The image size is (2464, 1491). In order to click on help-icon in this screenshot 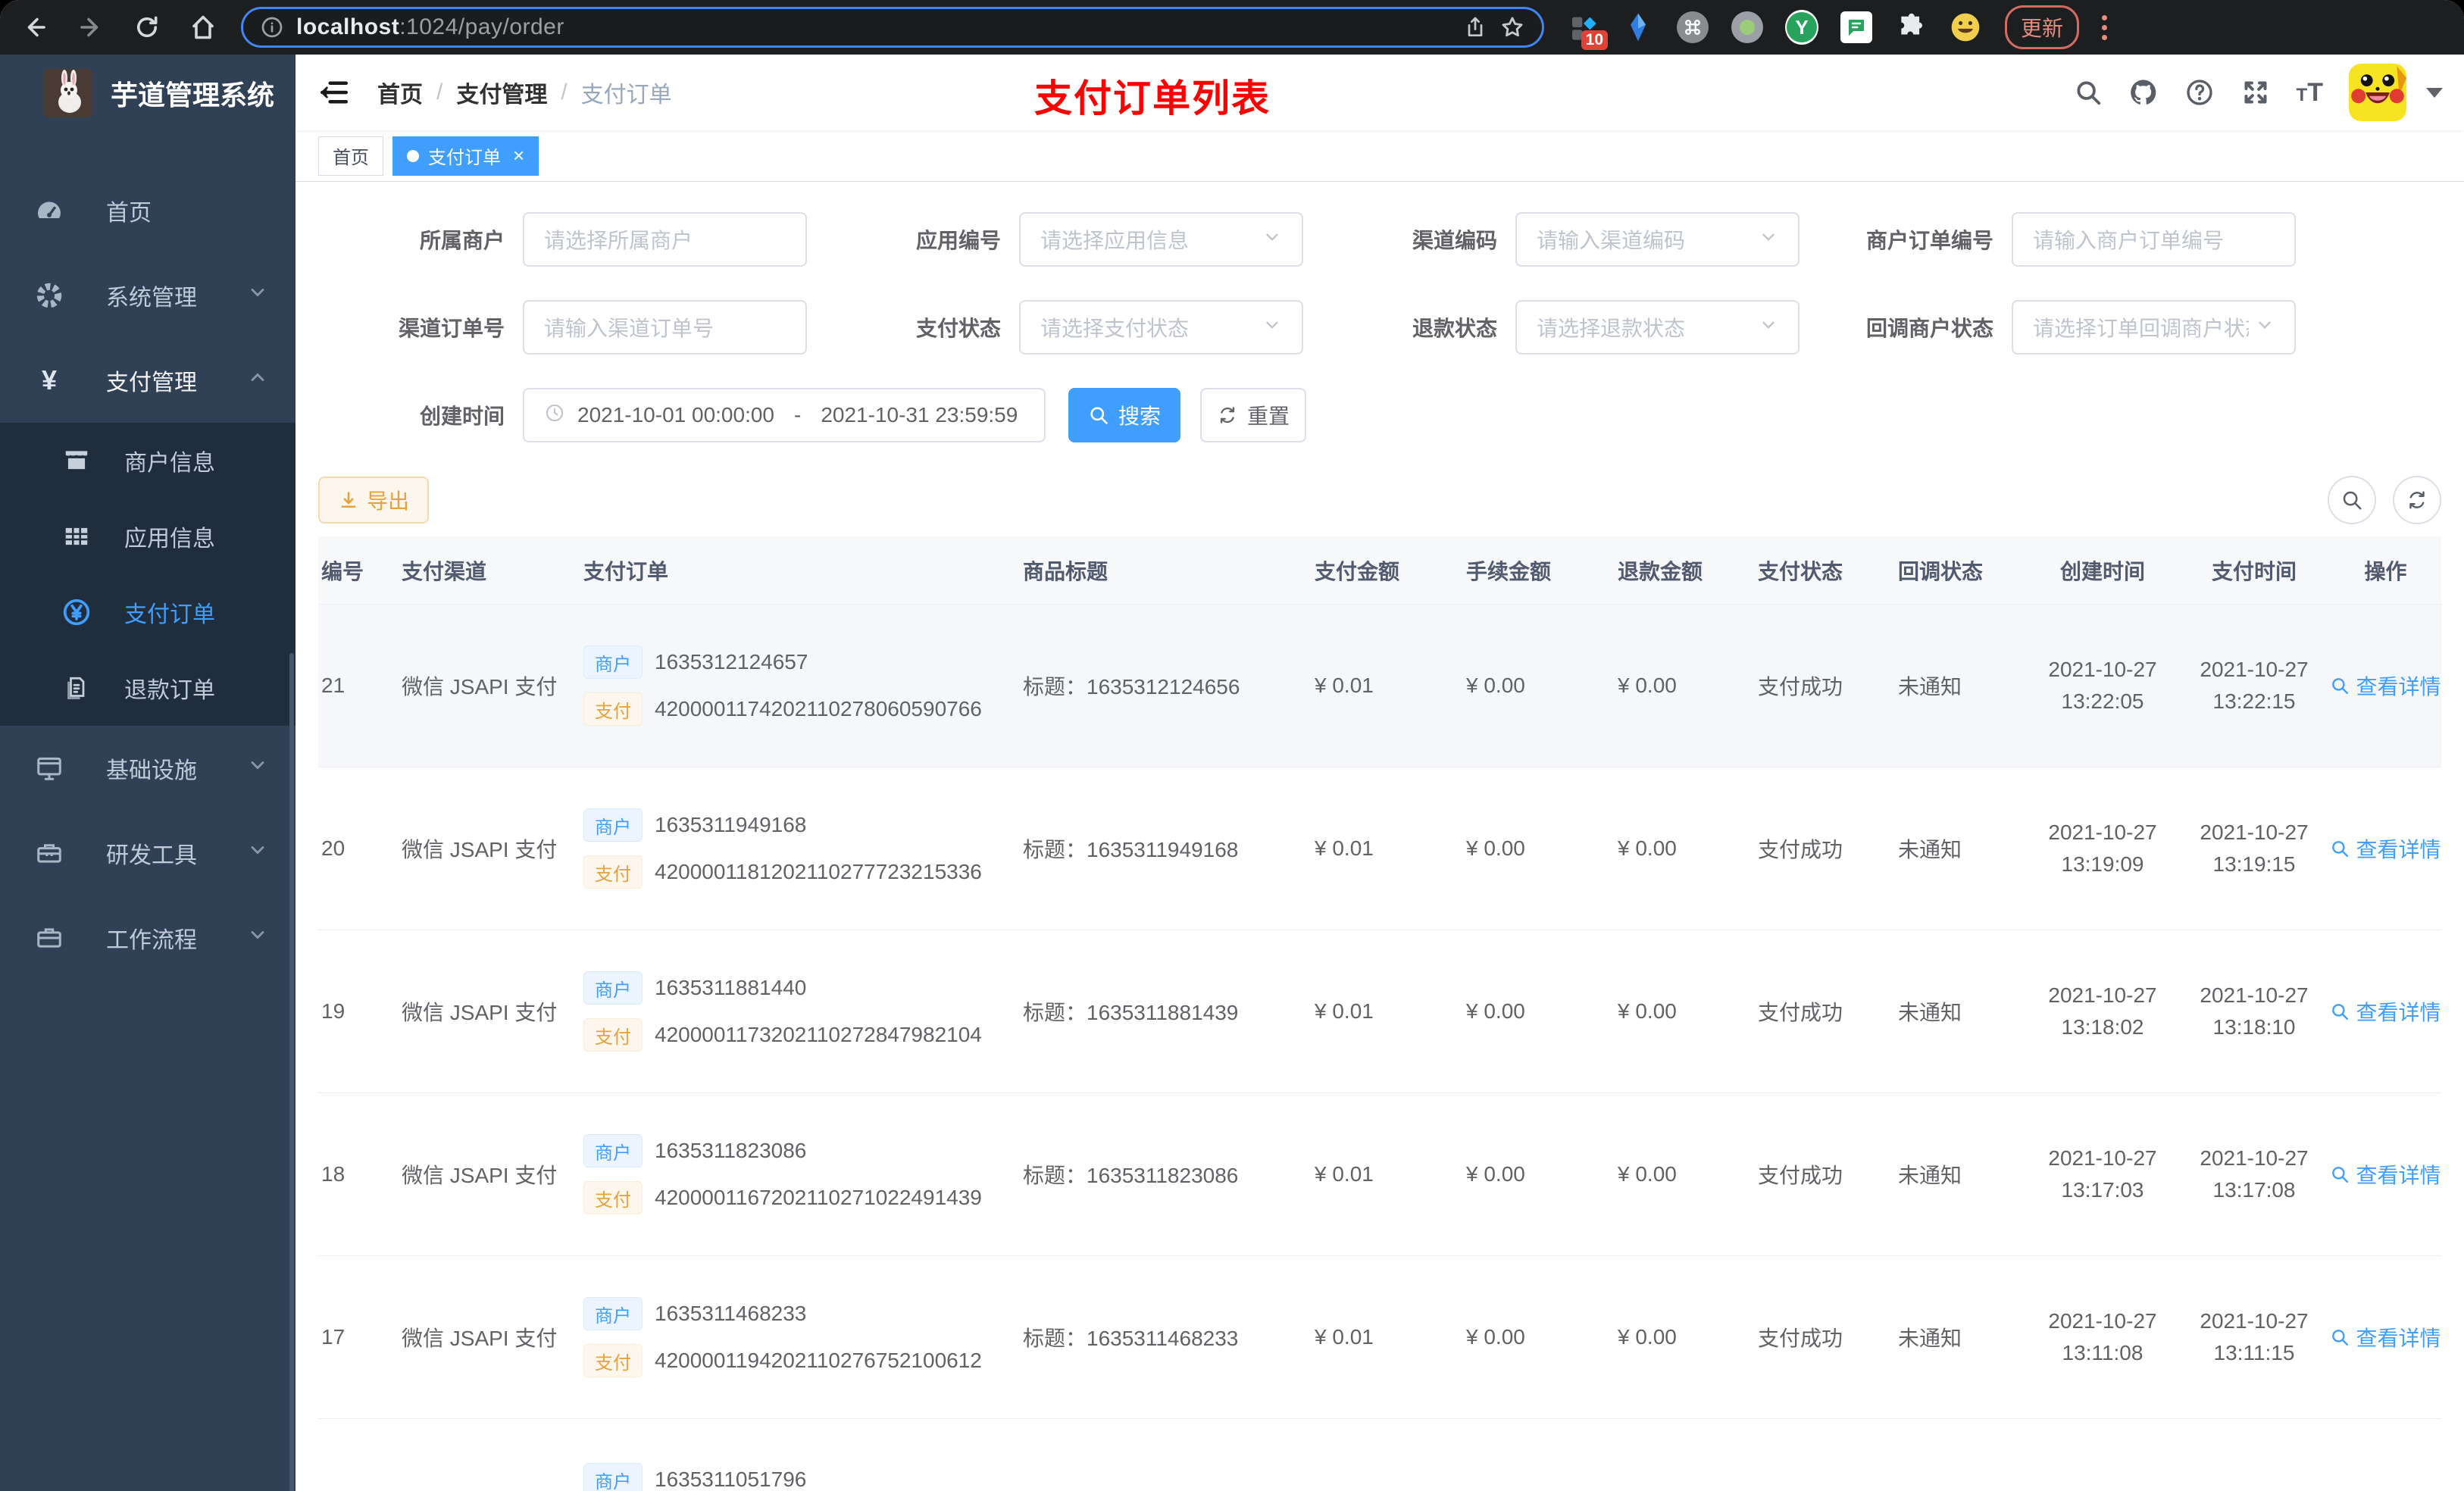, I will do `click(2199, 92)`.